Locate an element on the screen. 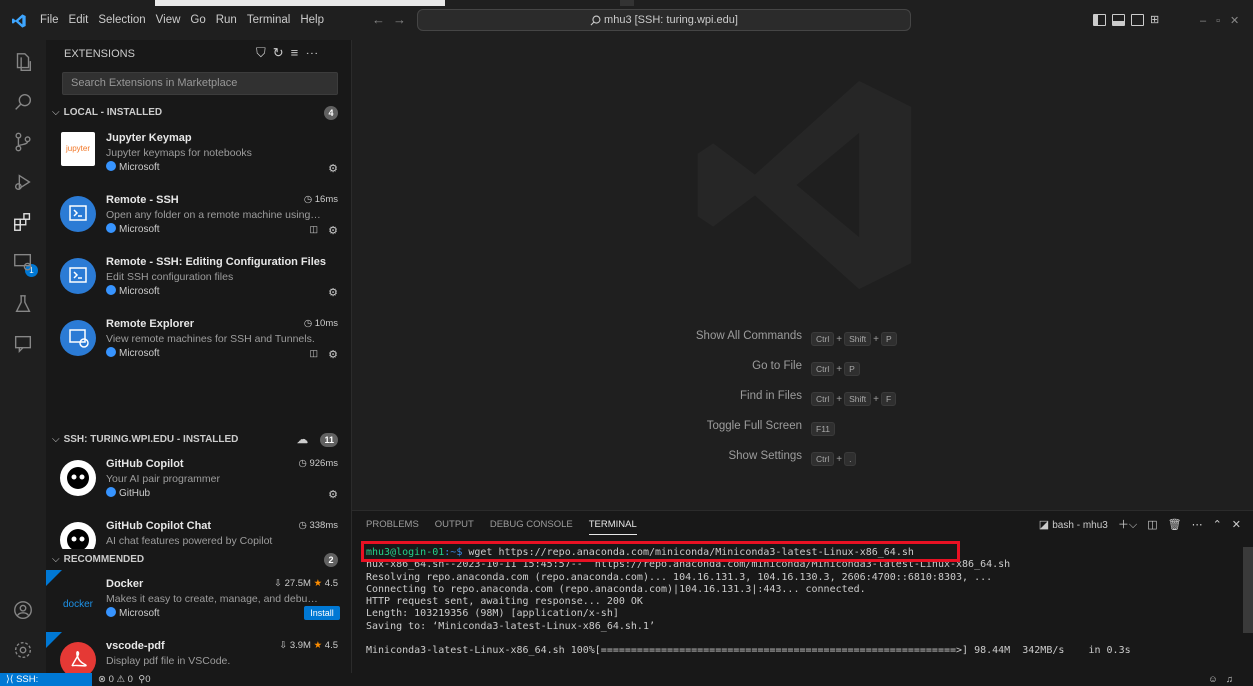  filter-icon: ⛉ is located at coordinates (264, 52).